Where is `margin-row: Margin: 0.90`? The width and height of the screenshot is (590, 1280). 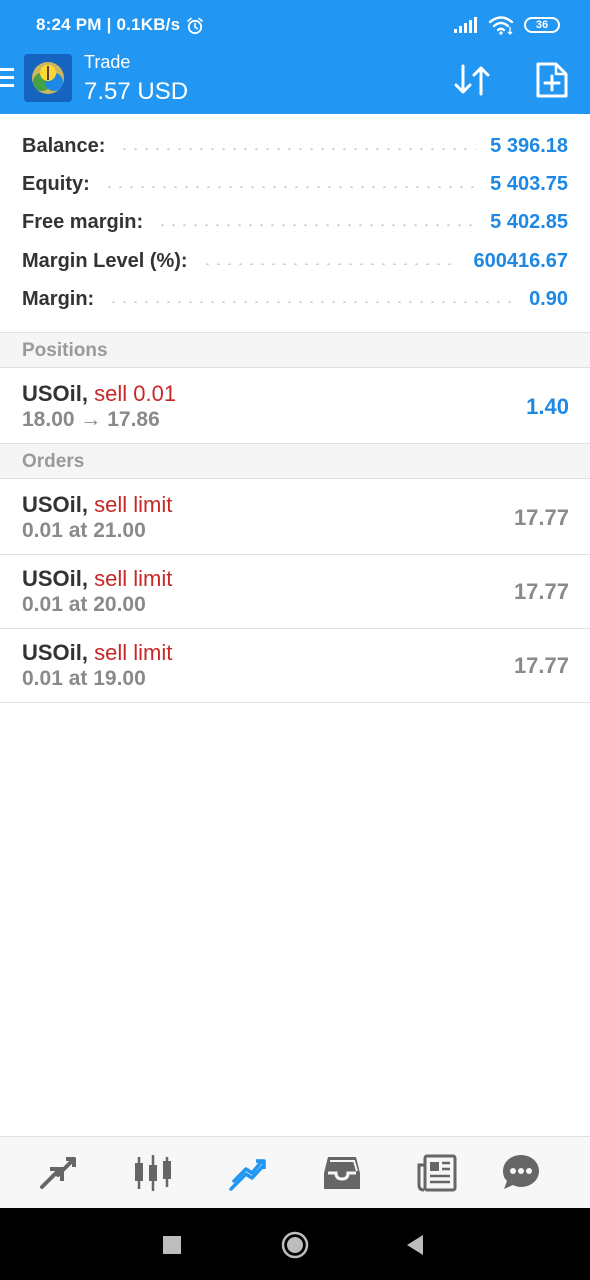
margin-row: Margin: 0.90 is located at coordinates (295, 299).